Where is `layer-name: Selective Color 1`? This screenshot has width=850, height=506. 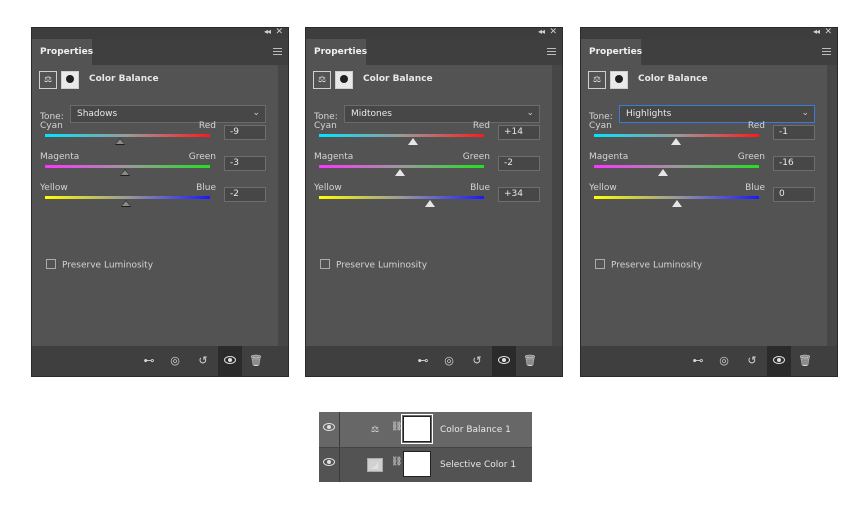
layer-name: Selective Color 1 is located at coordinates (478, 465).